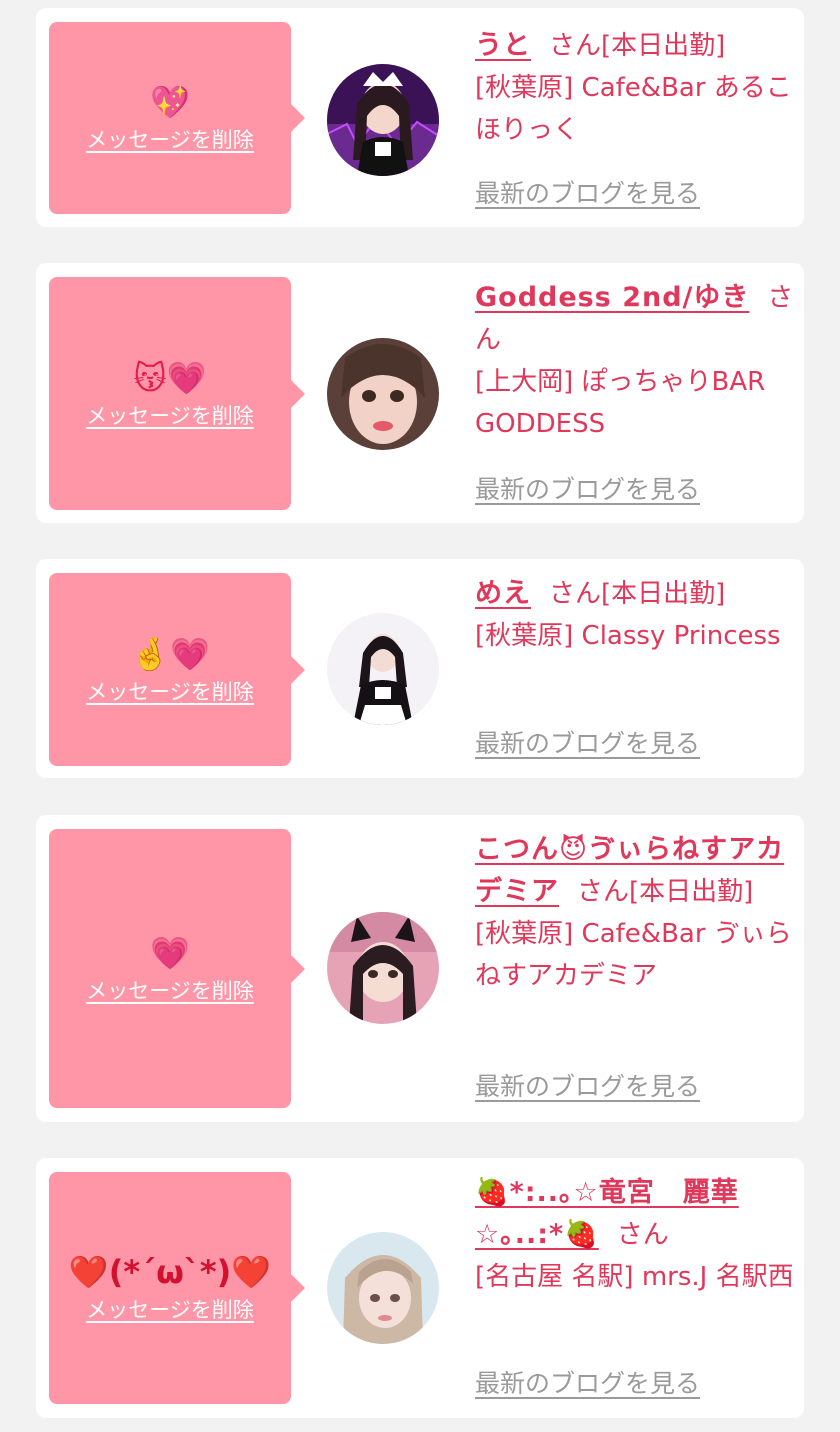  I want to click on shop-name: [秋葉原] Cafe&Bar ゔぃらねすアカデミア, so click(633, 955).